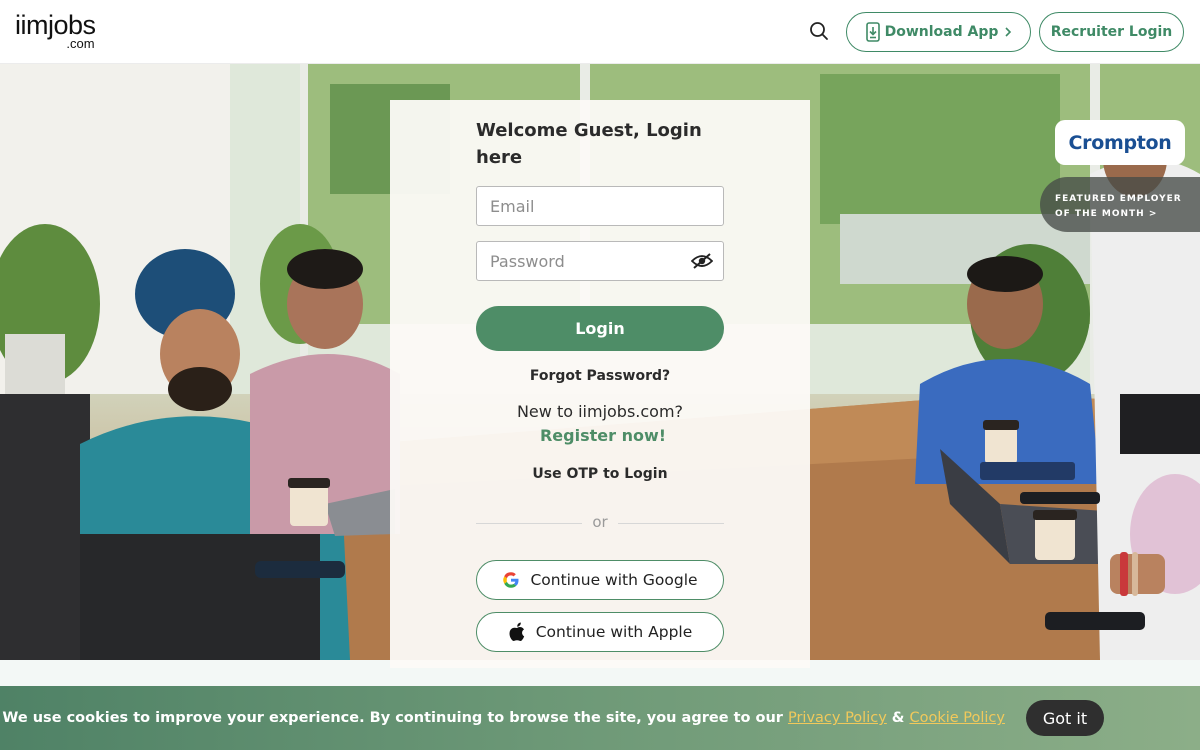 This screenshot has width=1200, height=750. I want to click on google-icon, so click(511, 580).